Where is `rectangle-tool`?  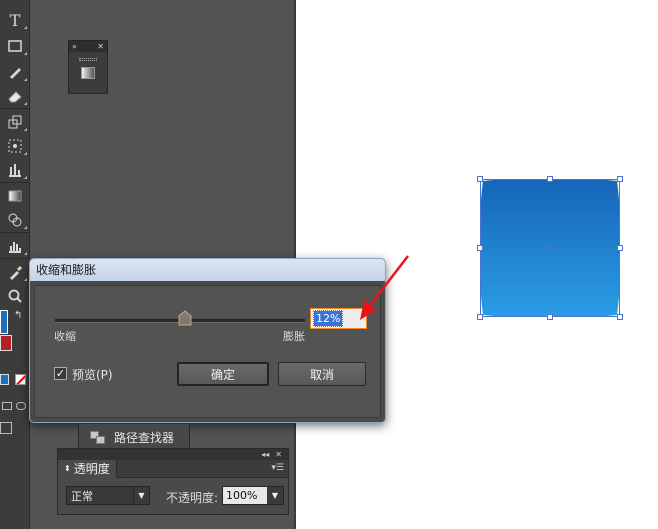
rectangle-tool is located at coordinates (15, 46).